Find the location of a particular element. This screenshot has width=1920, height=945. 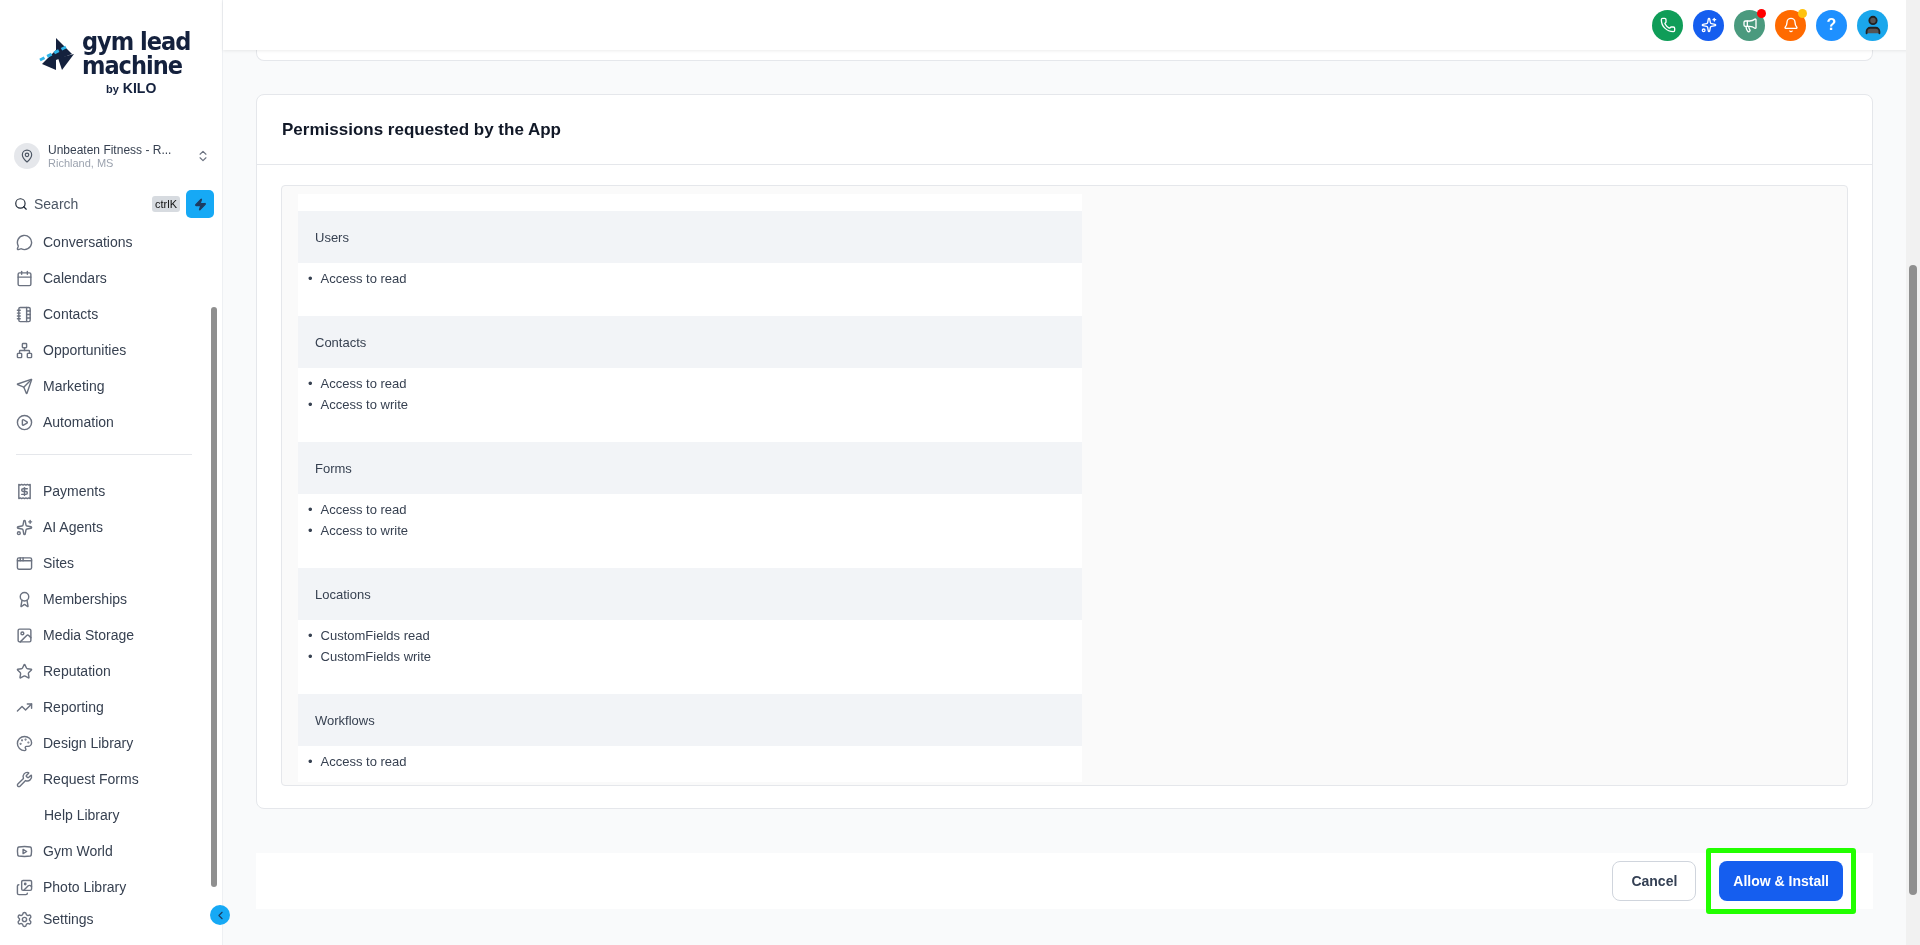

settings-icon is located at coordinates (24, 919).